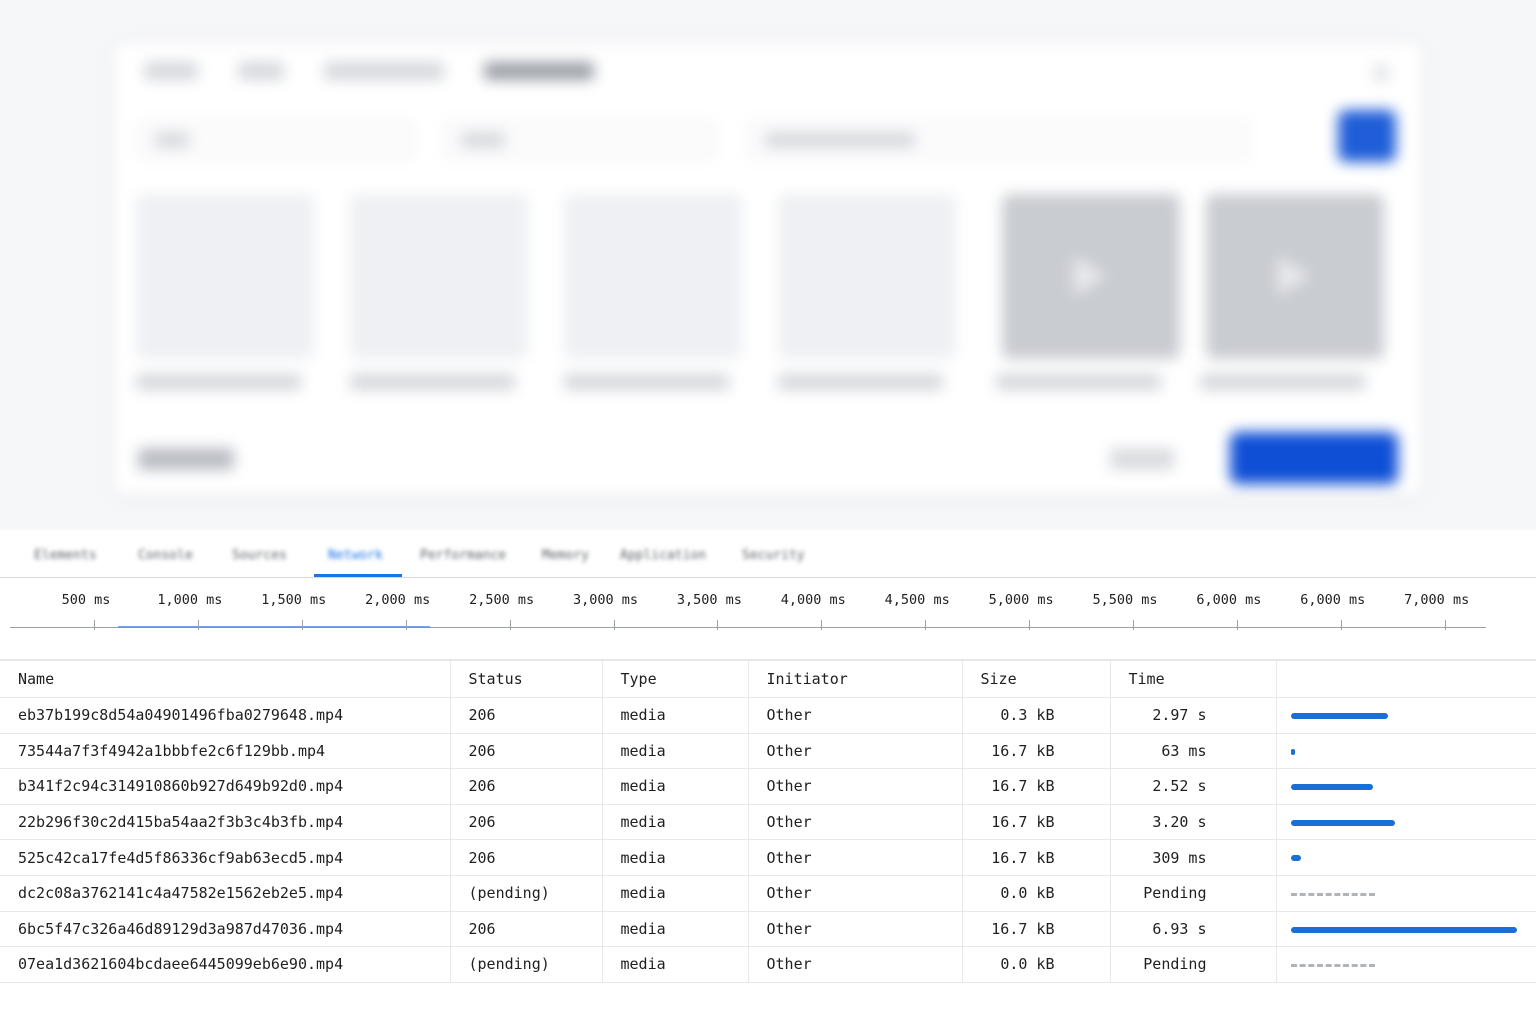  Describe the element at coordinates (190, 600) in the screenshot. I see `timeline-tick-label: 1,000 ms` at that location.